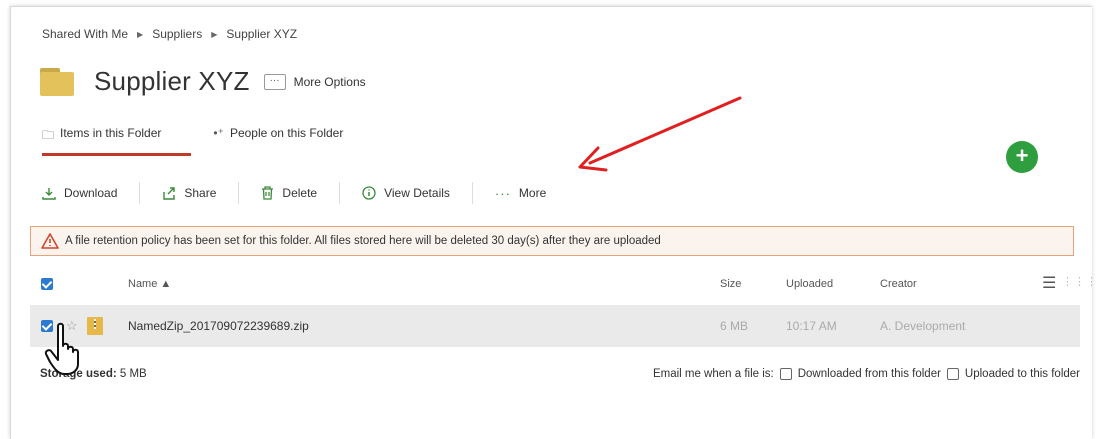 The width and height of the screenshot is (1099, 439). What do you see at coordinates (869, 374) in the screenshot?
I see `downloaded-option-label: Downloaded from this folder` at bounding box center [869, 374].